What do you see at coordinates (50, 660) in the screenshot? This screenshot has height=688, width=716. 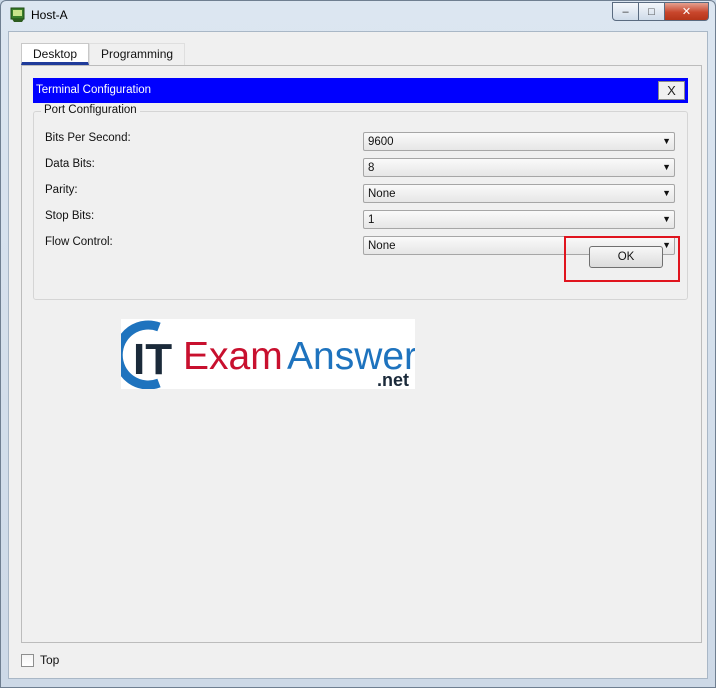 I see `top-checkbox-label: Top` at bounding box center [50, 660].